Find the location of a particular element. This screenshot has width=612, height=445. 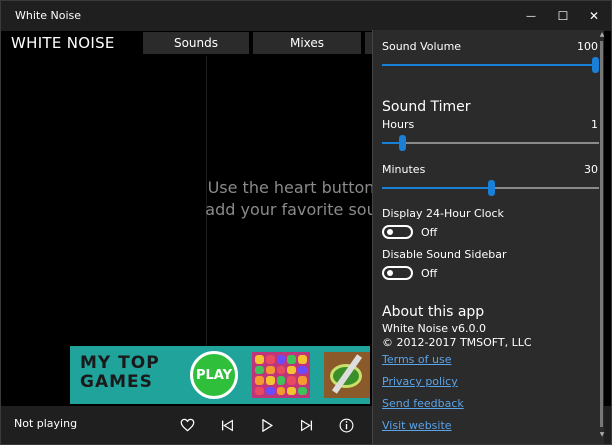

info-icon is located at coordinates (346, 425).